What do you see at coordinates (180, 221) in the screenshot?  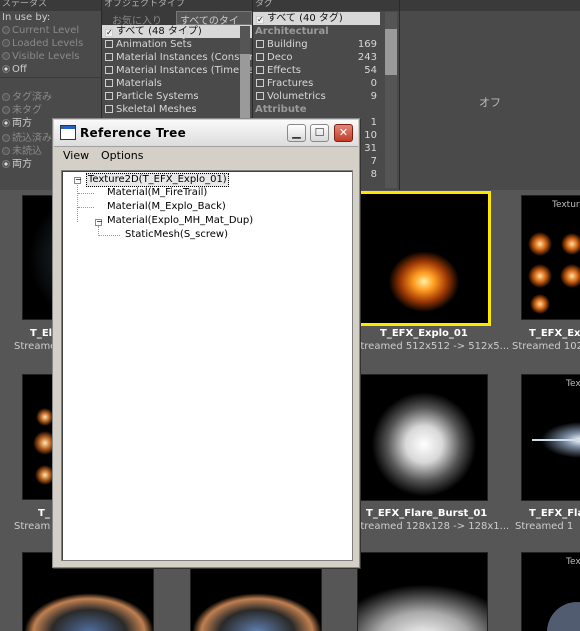 I see `tree-node-material-explo-dup: Material(Explo_MH_Mat_Dup)` at bounding box center [180, 221].